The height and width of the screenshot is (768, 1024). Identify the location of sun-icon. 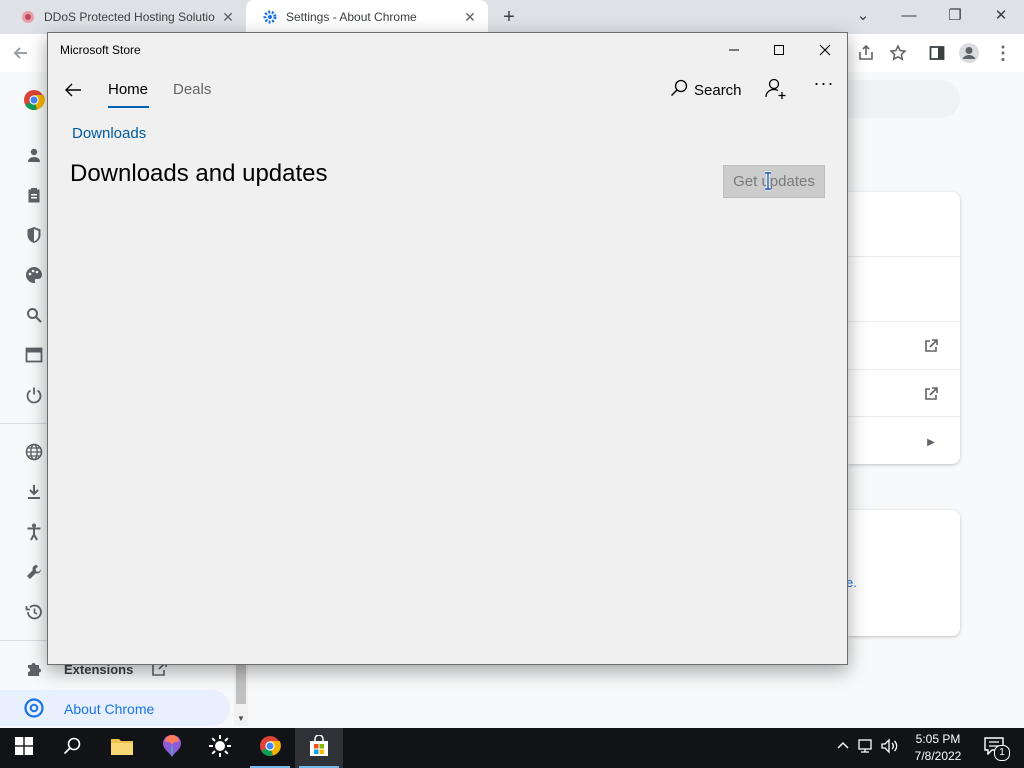
(220, 748).